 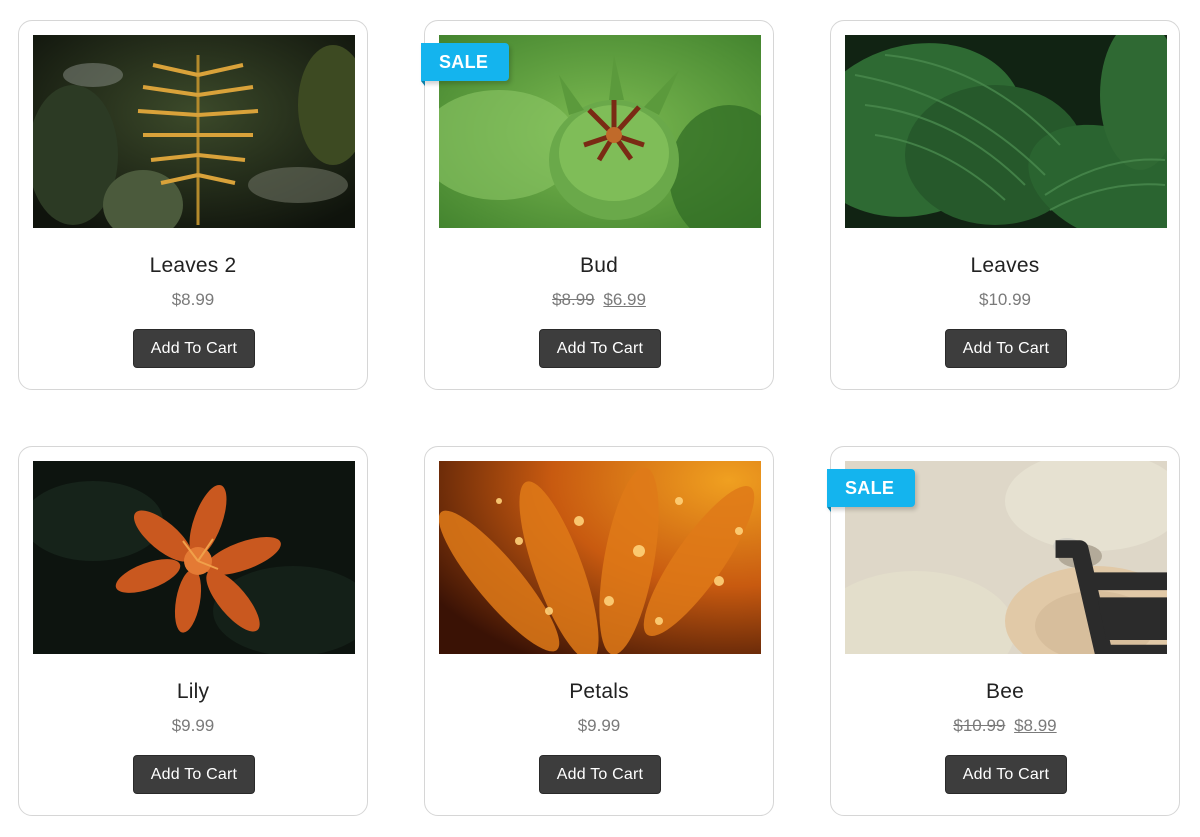 I want to click on fern-leaves-image, so click(x=194, y=131).